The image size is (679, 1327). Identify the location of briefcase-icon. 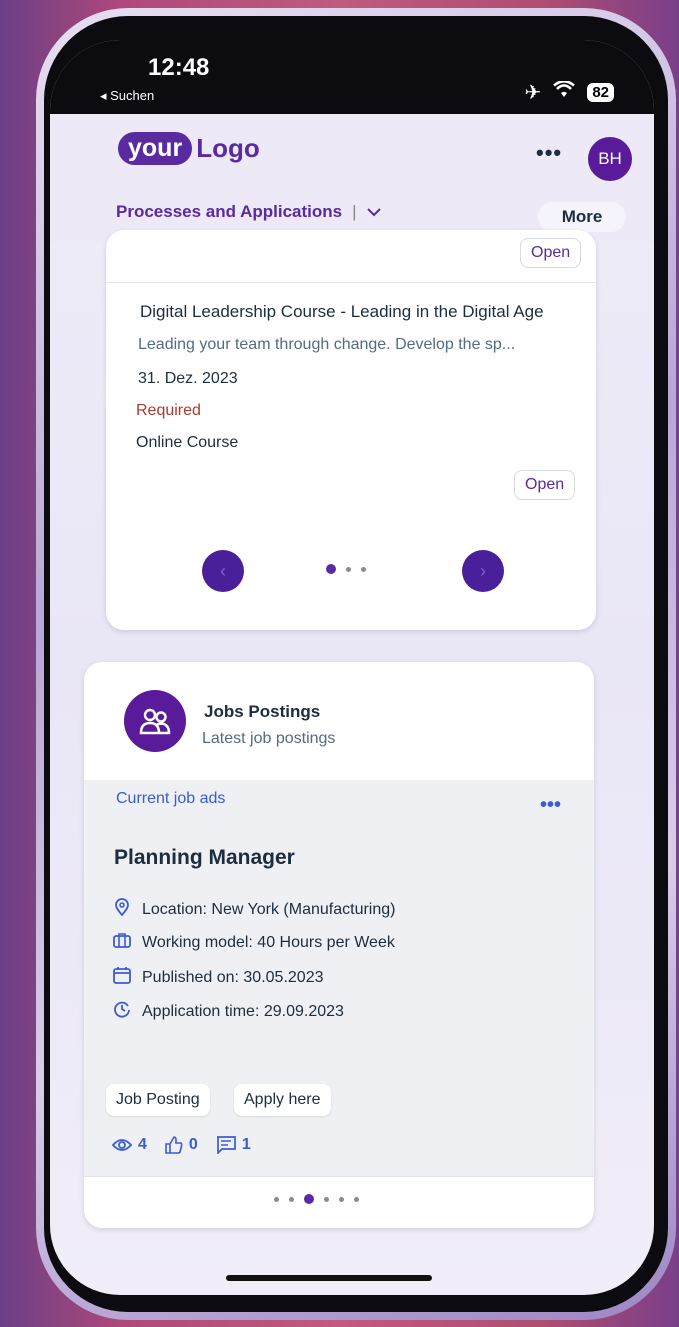
(122, 942).